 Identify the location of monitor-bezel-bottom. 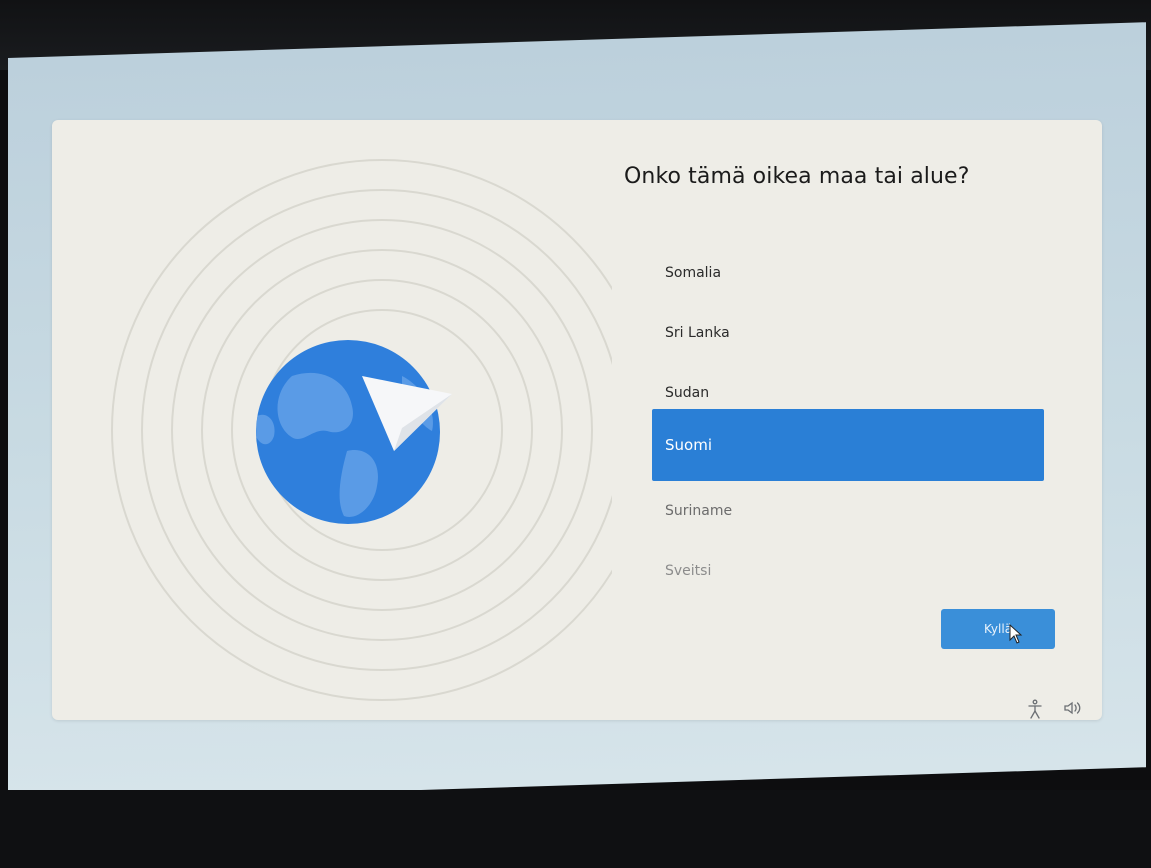
(575, 829).